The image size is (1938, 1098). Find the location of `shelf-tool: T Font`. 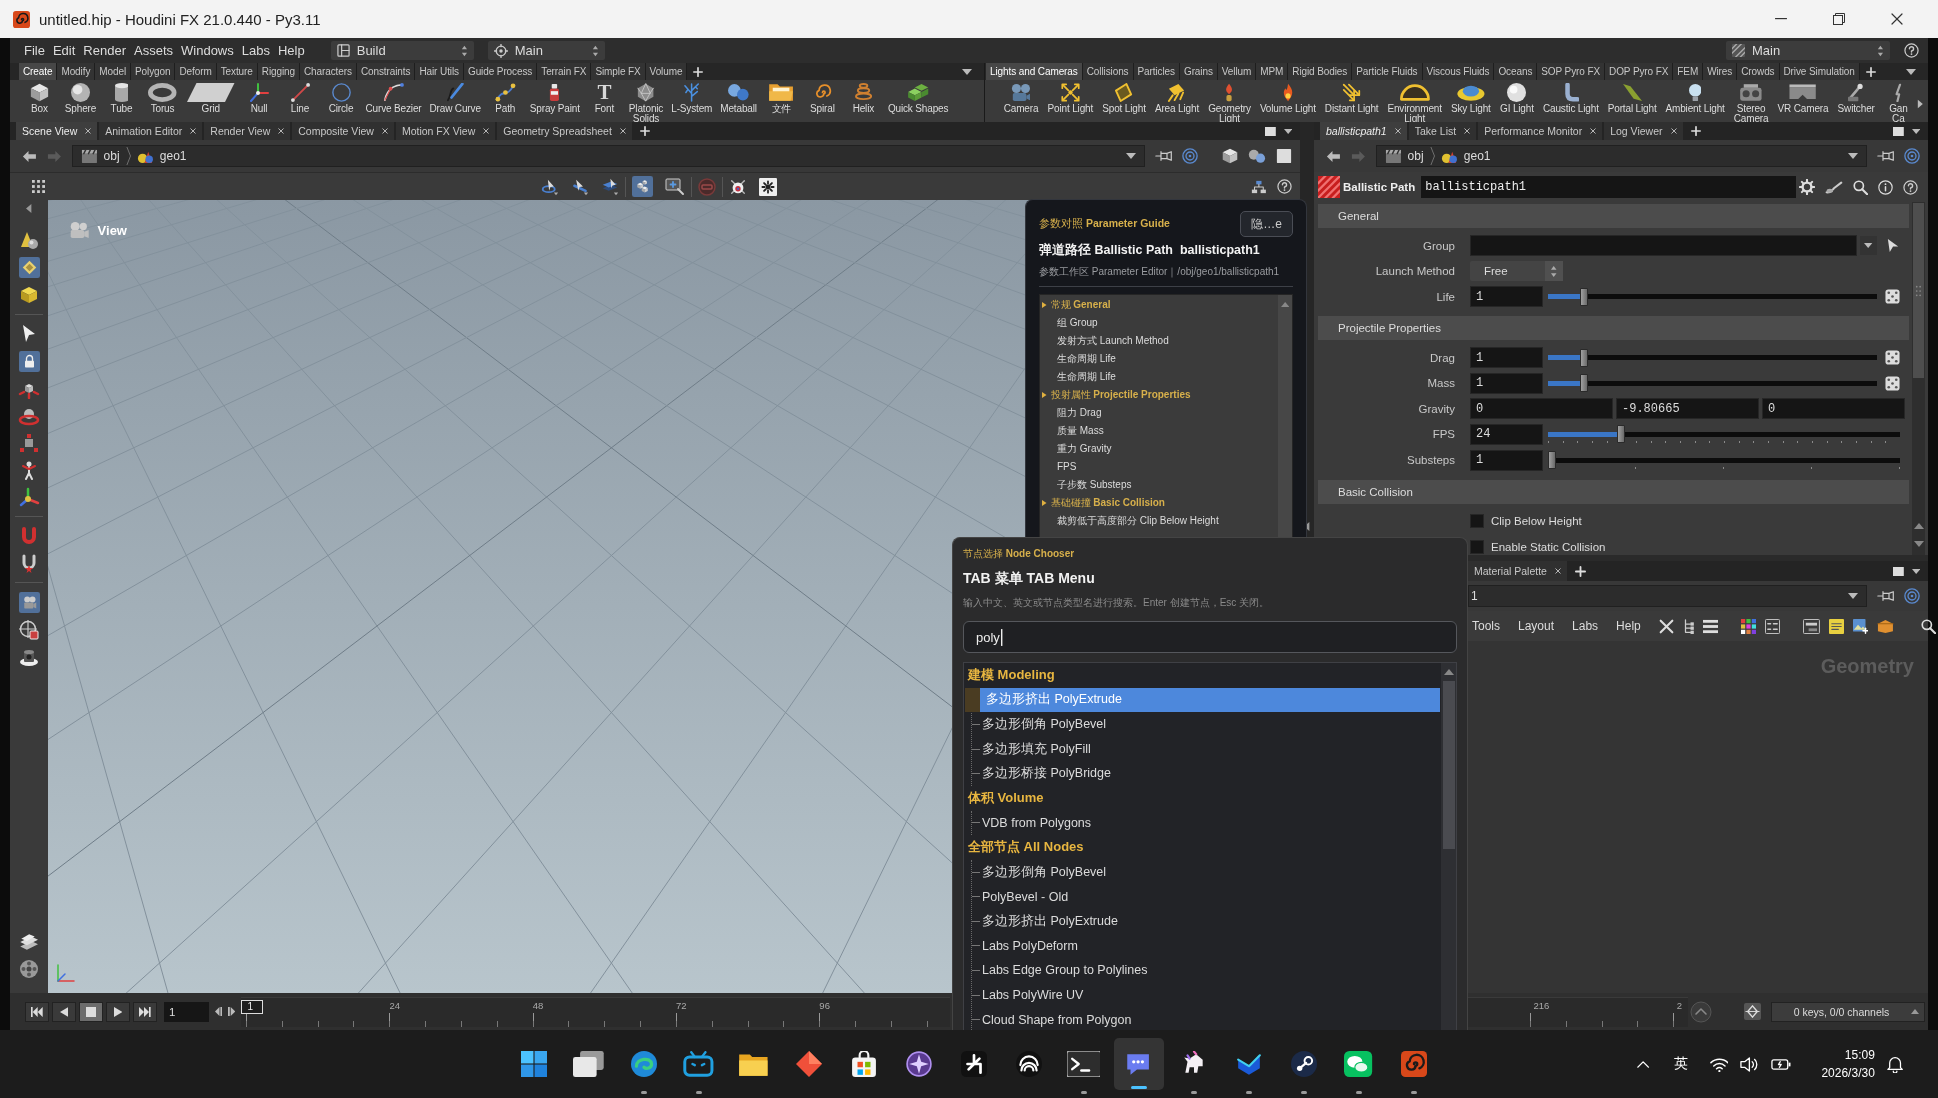

shelf-tool: T Font is located at coordinates (604, 98).